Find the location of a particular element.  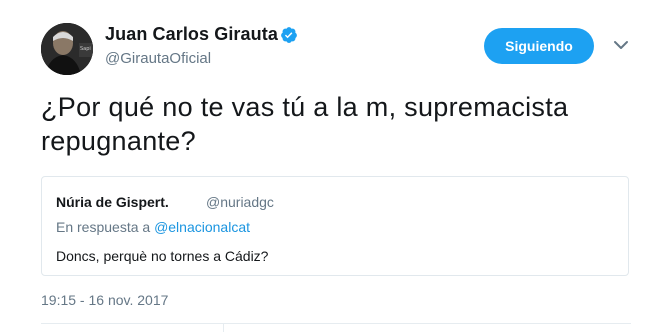

avatar: Sapi is located at coordinates (67, 49).